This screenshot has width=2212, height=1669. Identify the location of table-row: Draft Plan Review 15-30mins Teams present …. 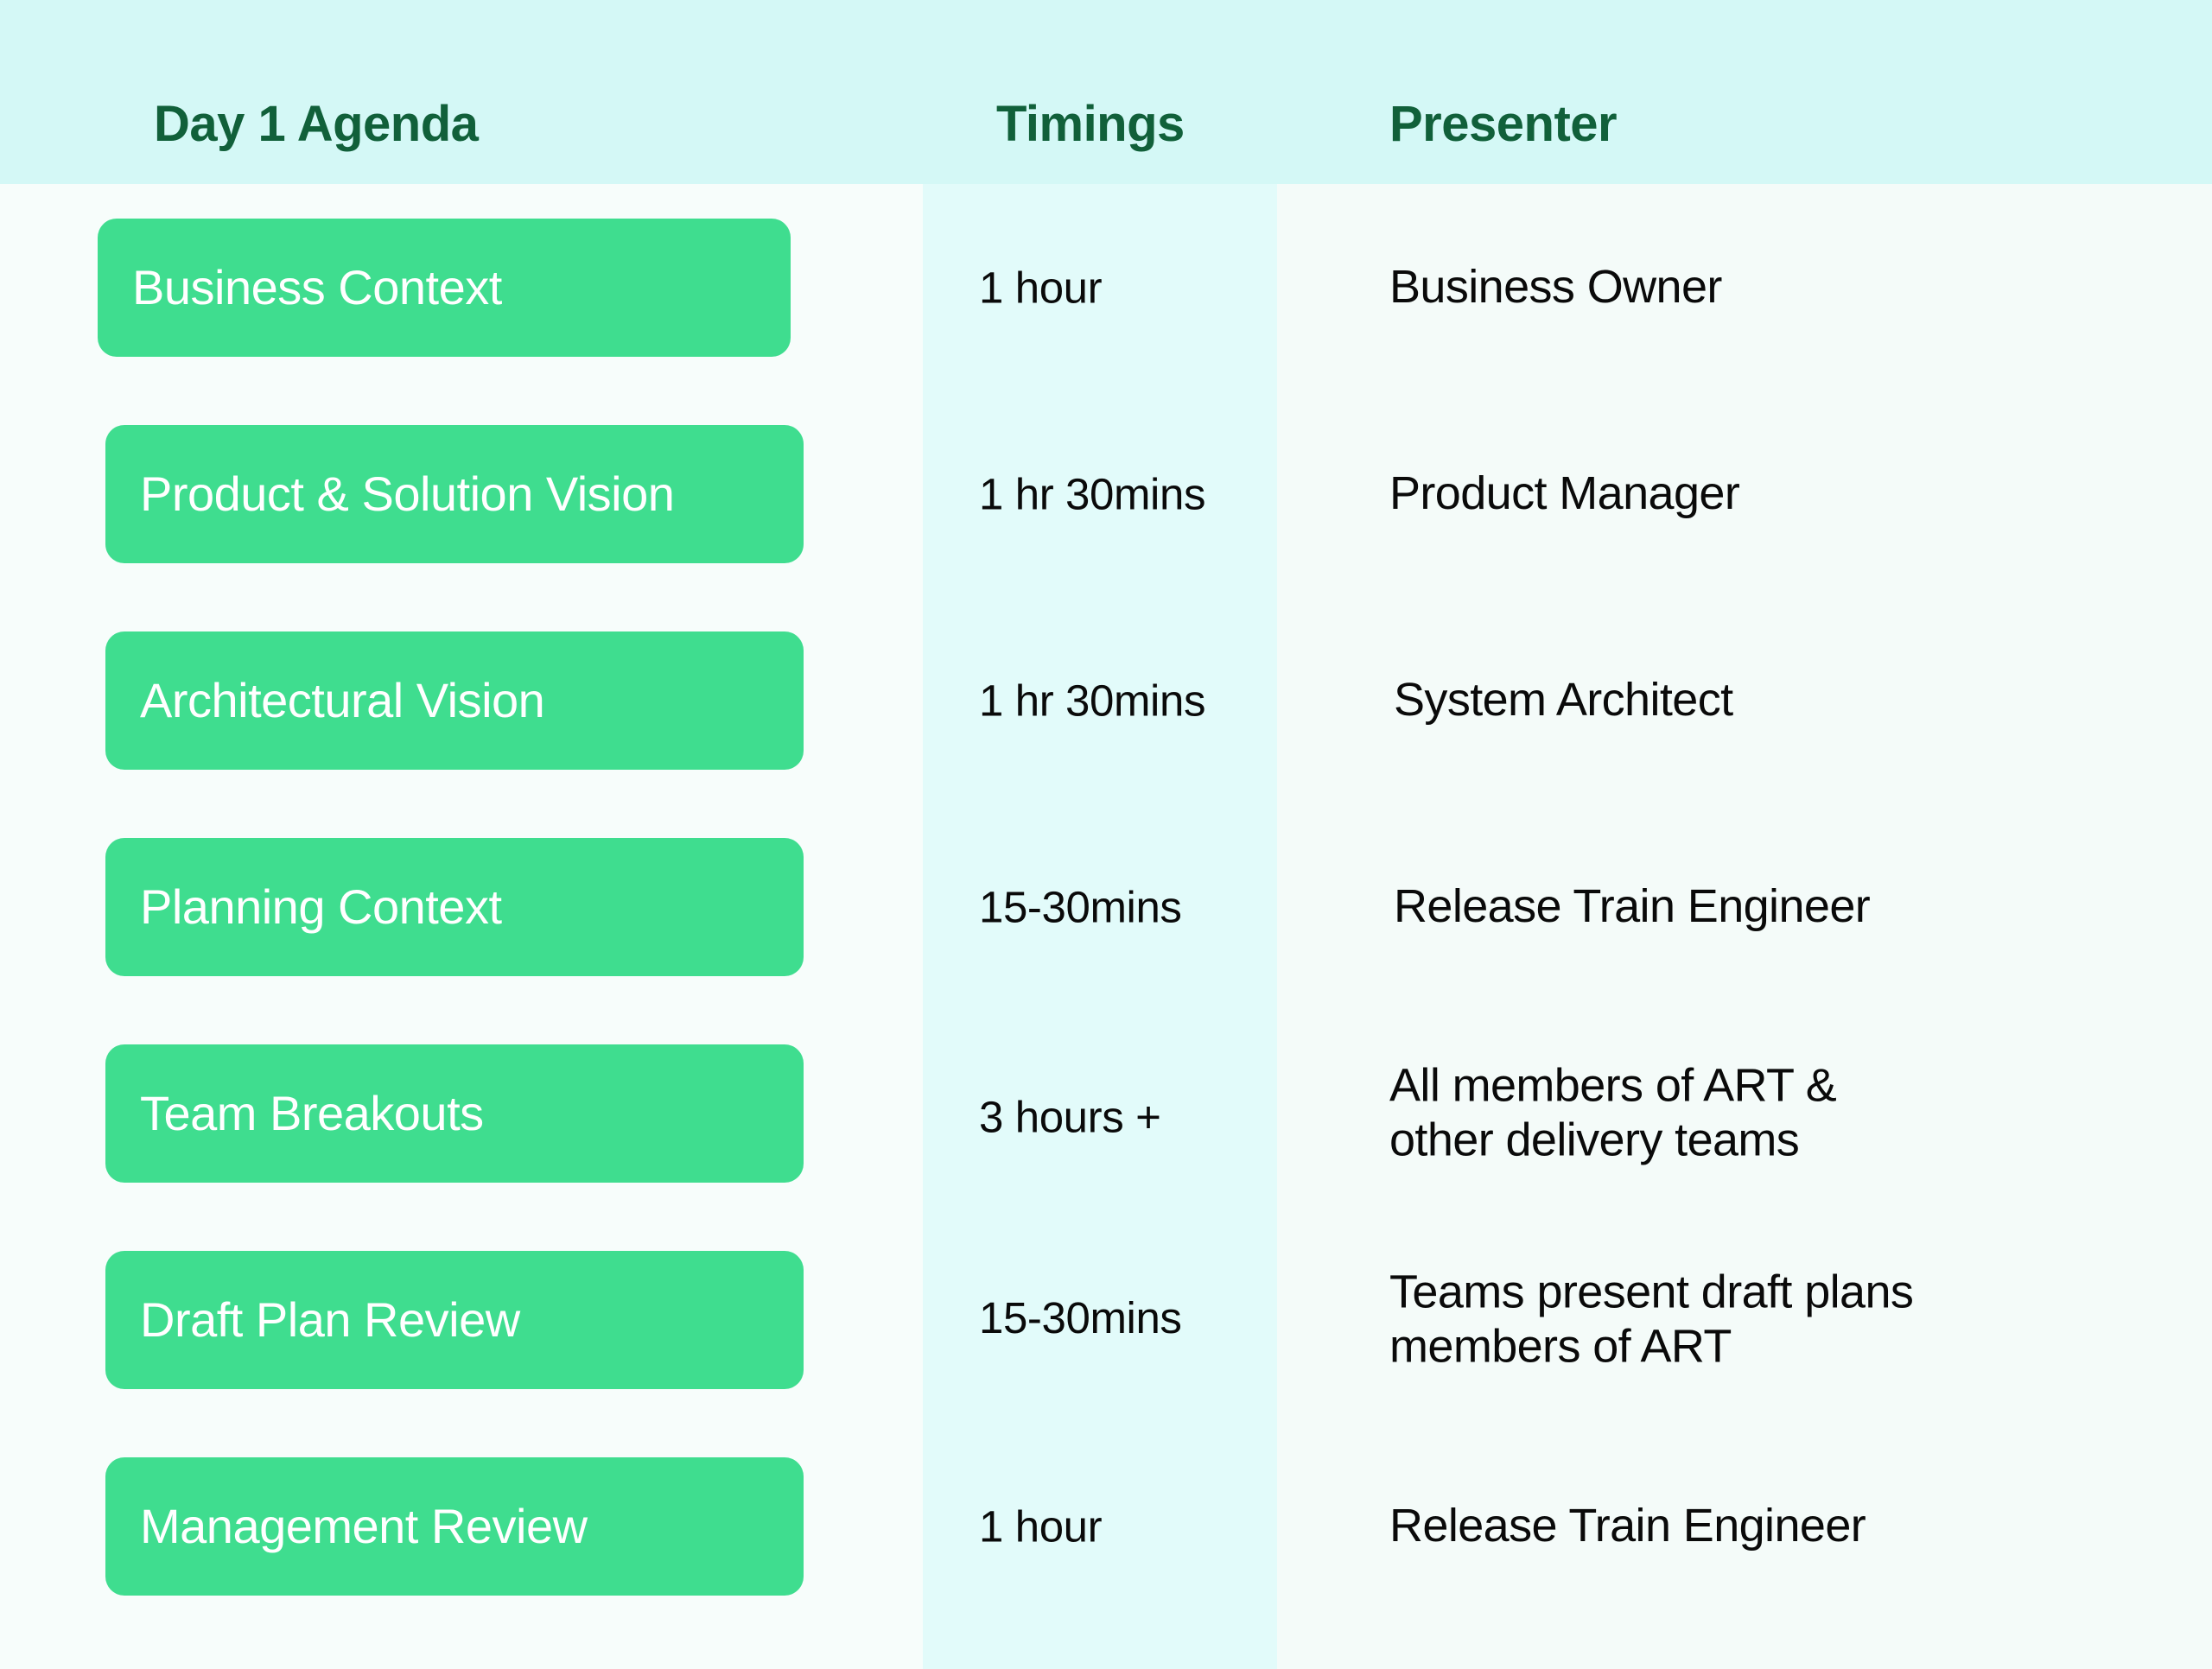
(1106, 1319).